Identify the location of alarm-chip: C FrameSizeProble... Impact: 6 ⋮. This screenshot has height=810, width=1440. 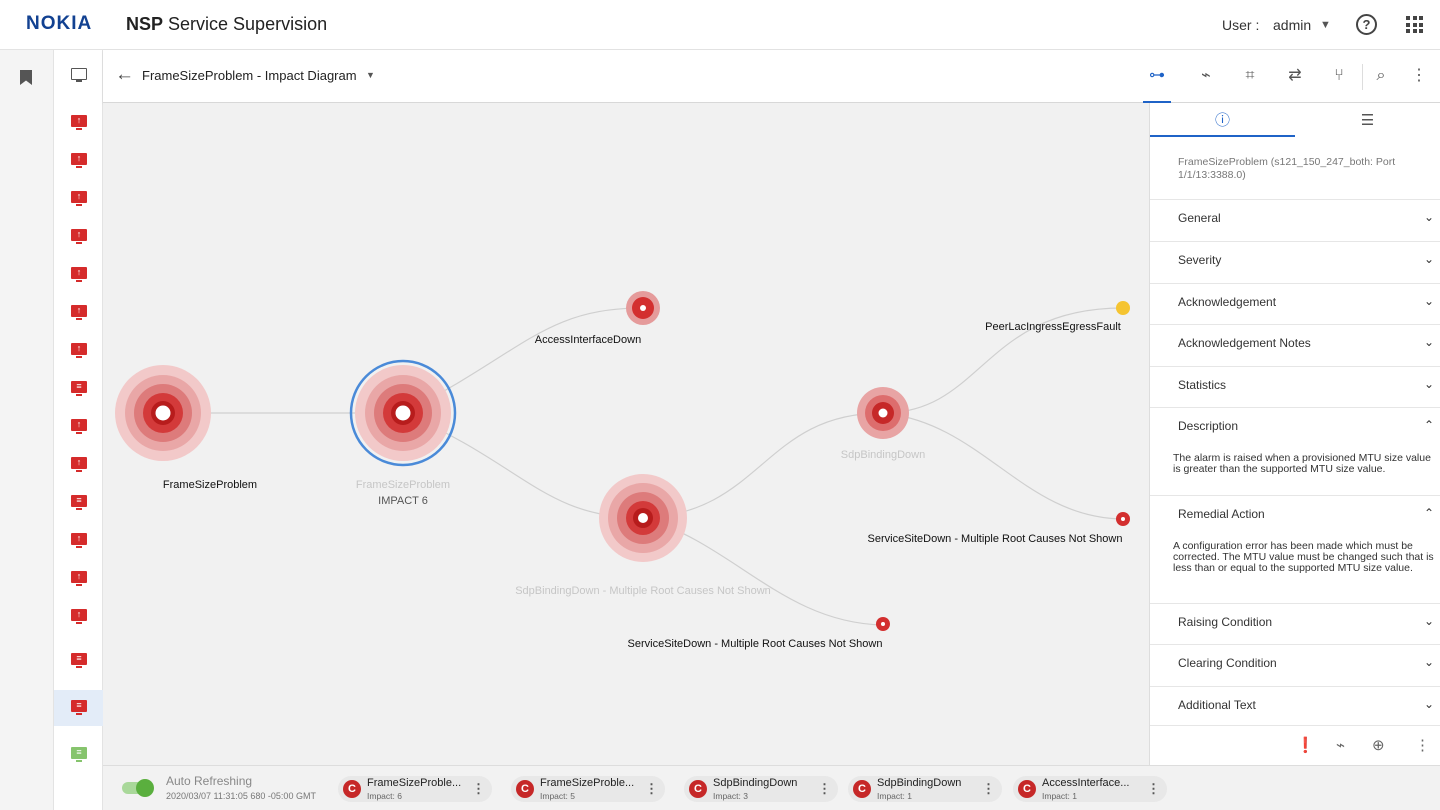
(415, 789).